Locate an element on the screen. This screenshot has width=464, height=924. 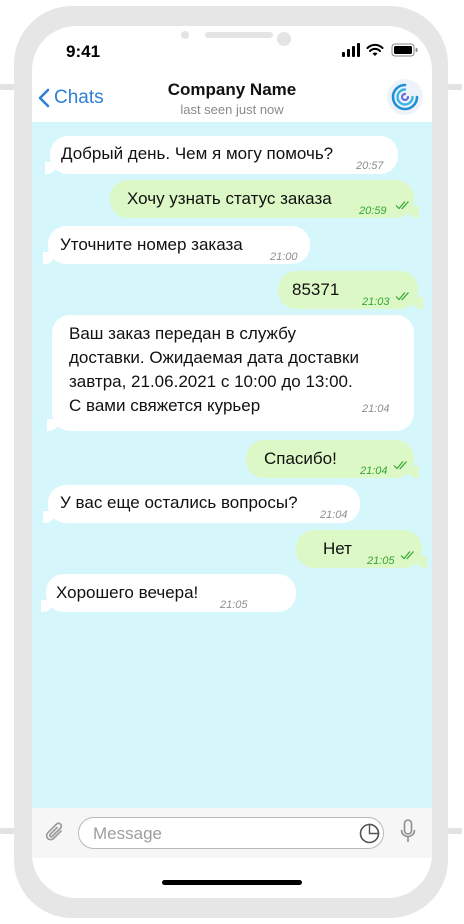
message-incoming: Хорошего вечера! 21:05 is located at coordinates (168, 593).